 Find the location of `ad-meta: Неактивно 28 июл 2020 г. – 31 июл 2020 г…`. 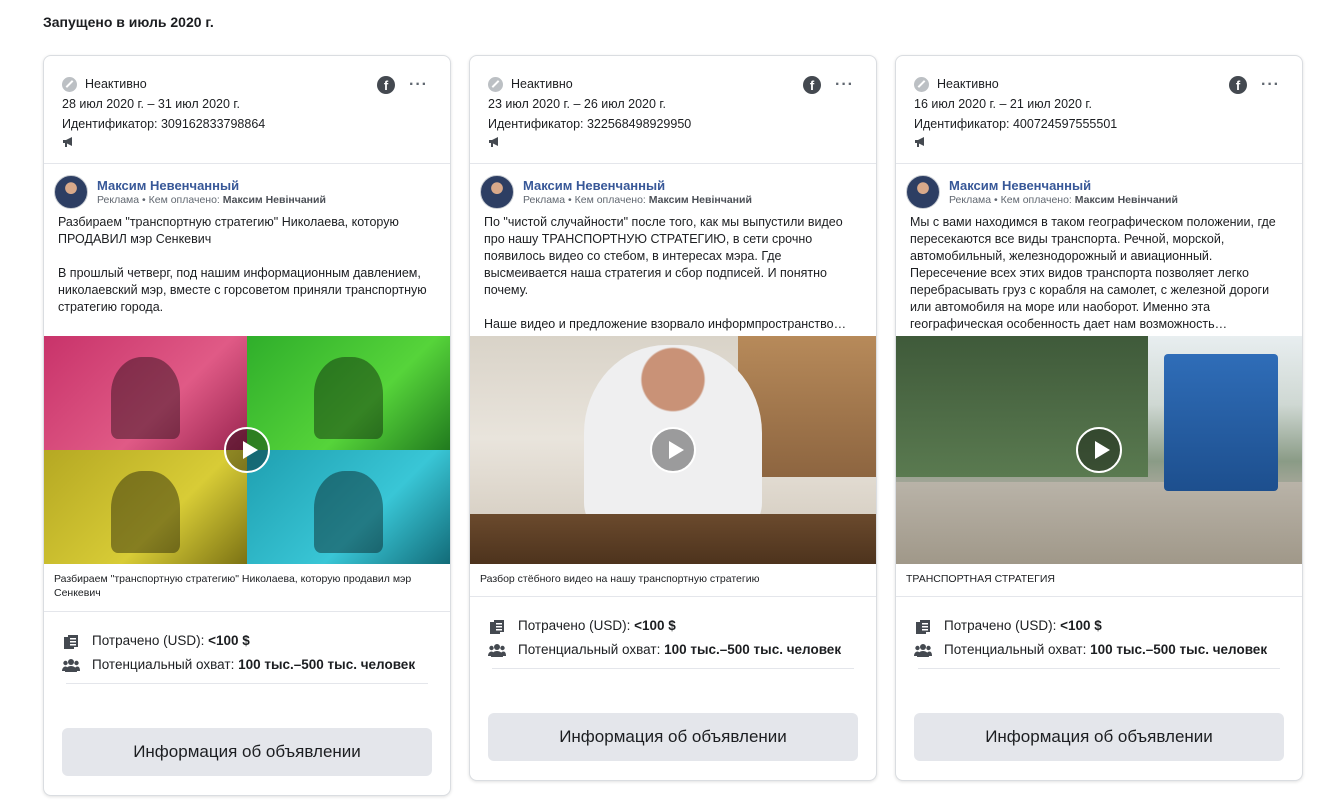

ad-meta: Неактивно 28 июл 2020 г. – 31 июл 2020 г… is located at coordinates (247, 110).